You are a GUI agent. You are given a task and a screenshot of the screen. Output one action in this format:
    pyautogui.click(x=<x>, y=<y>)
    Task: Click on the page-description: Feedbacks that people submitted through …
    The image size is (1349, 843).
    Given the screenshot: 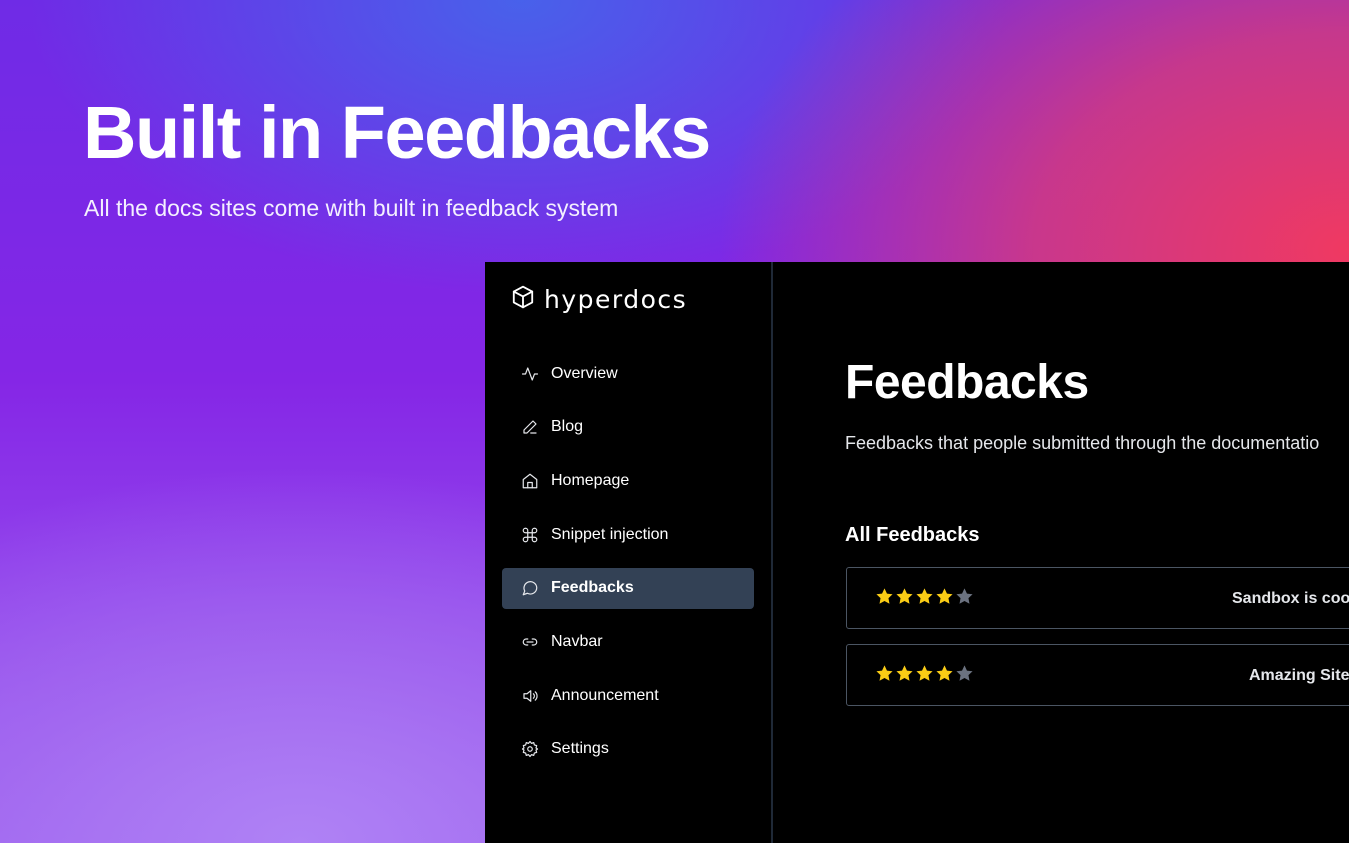 What is the action you would take?
    pyautogui.click(x=1082, y=443)
    